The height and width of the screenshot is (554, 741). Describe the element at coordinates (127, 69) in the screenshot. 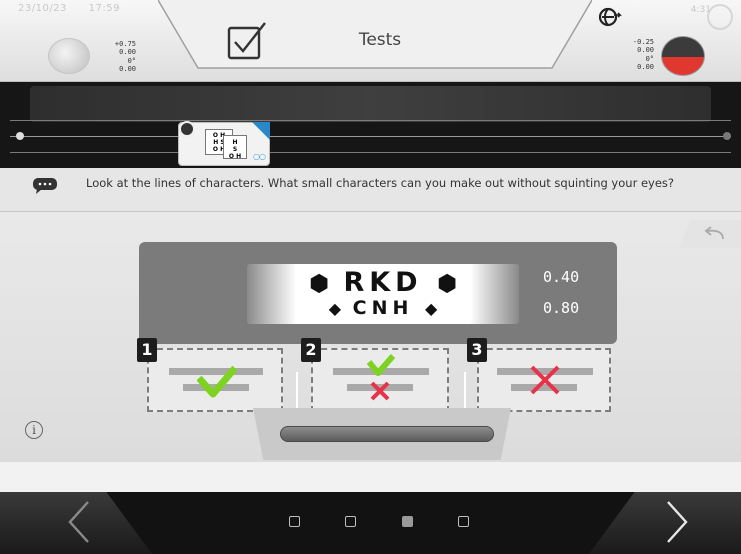

I see `left-add: 0.00` at that location.